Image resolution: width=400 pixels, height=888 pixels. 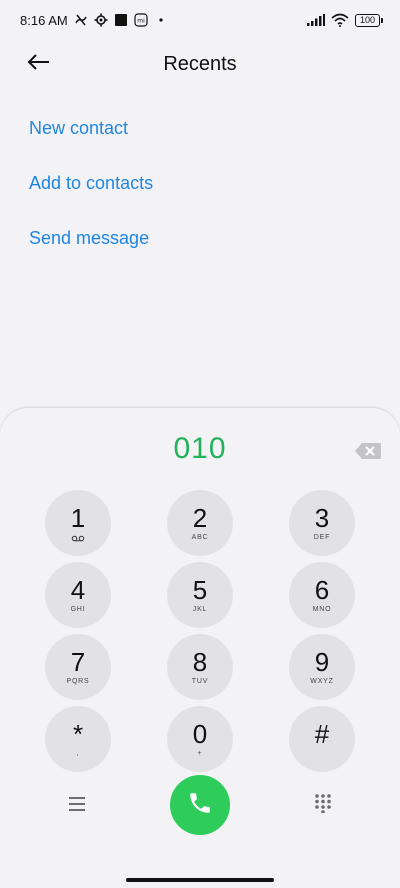 I want to click on key-digit: 3, so click(x=322, y=517).